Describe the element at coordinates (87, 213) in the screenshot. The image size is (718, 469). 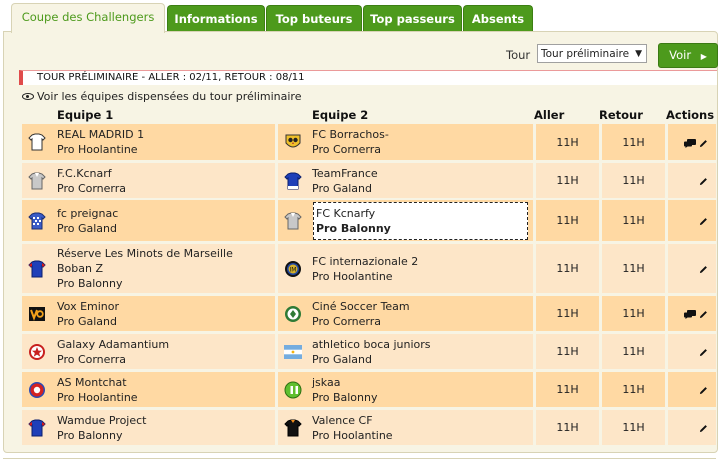
I see `team-name: fc preignac` at that location.